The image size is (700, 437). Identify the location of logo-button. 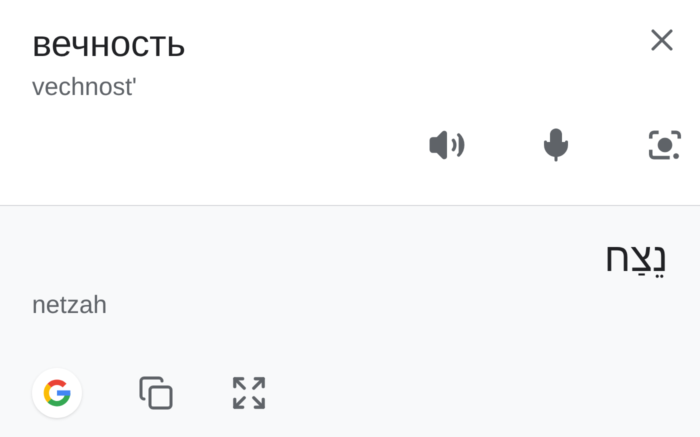
(57, 393).